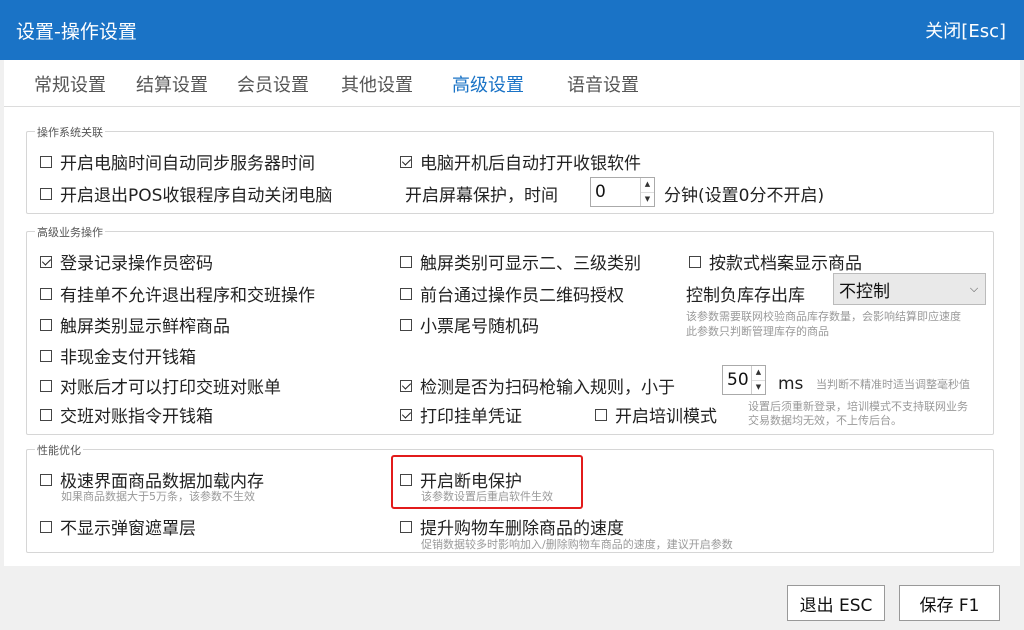 The width and height of the screenshot is (1024, 630). Describe the element at coordinates (512, 106) in the screenshot. I see `tab-divider` at that location.